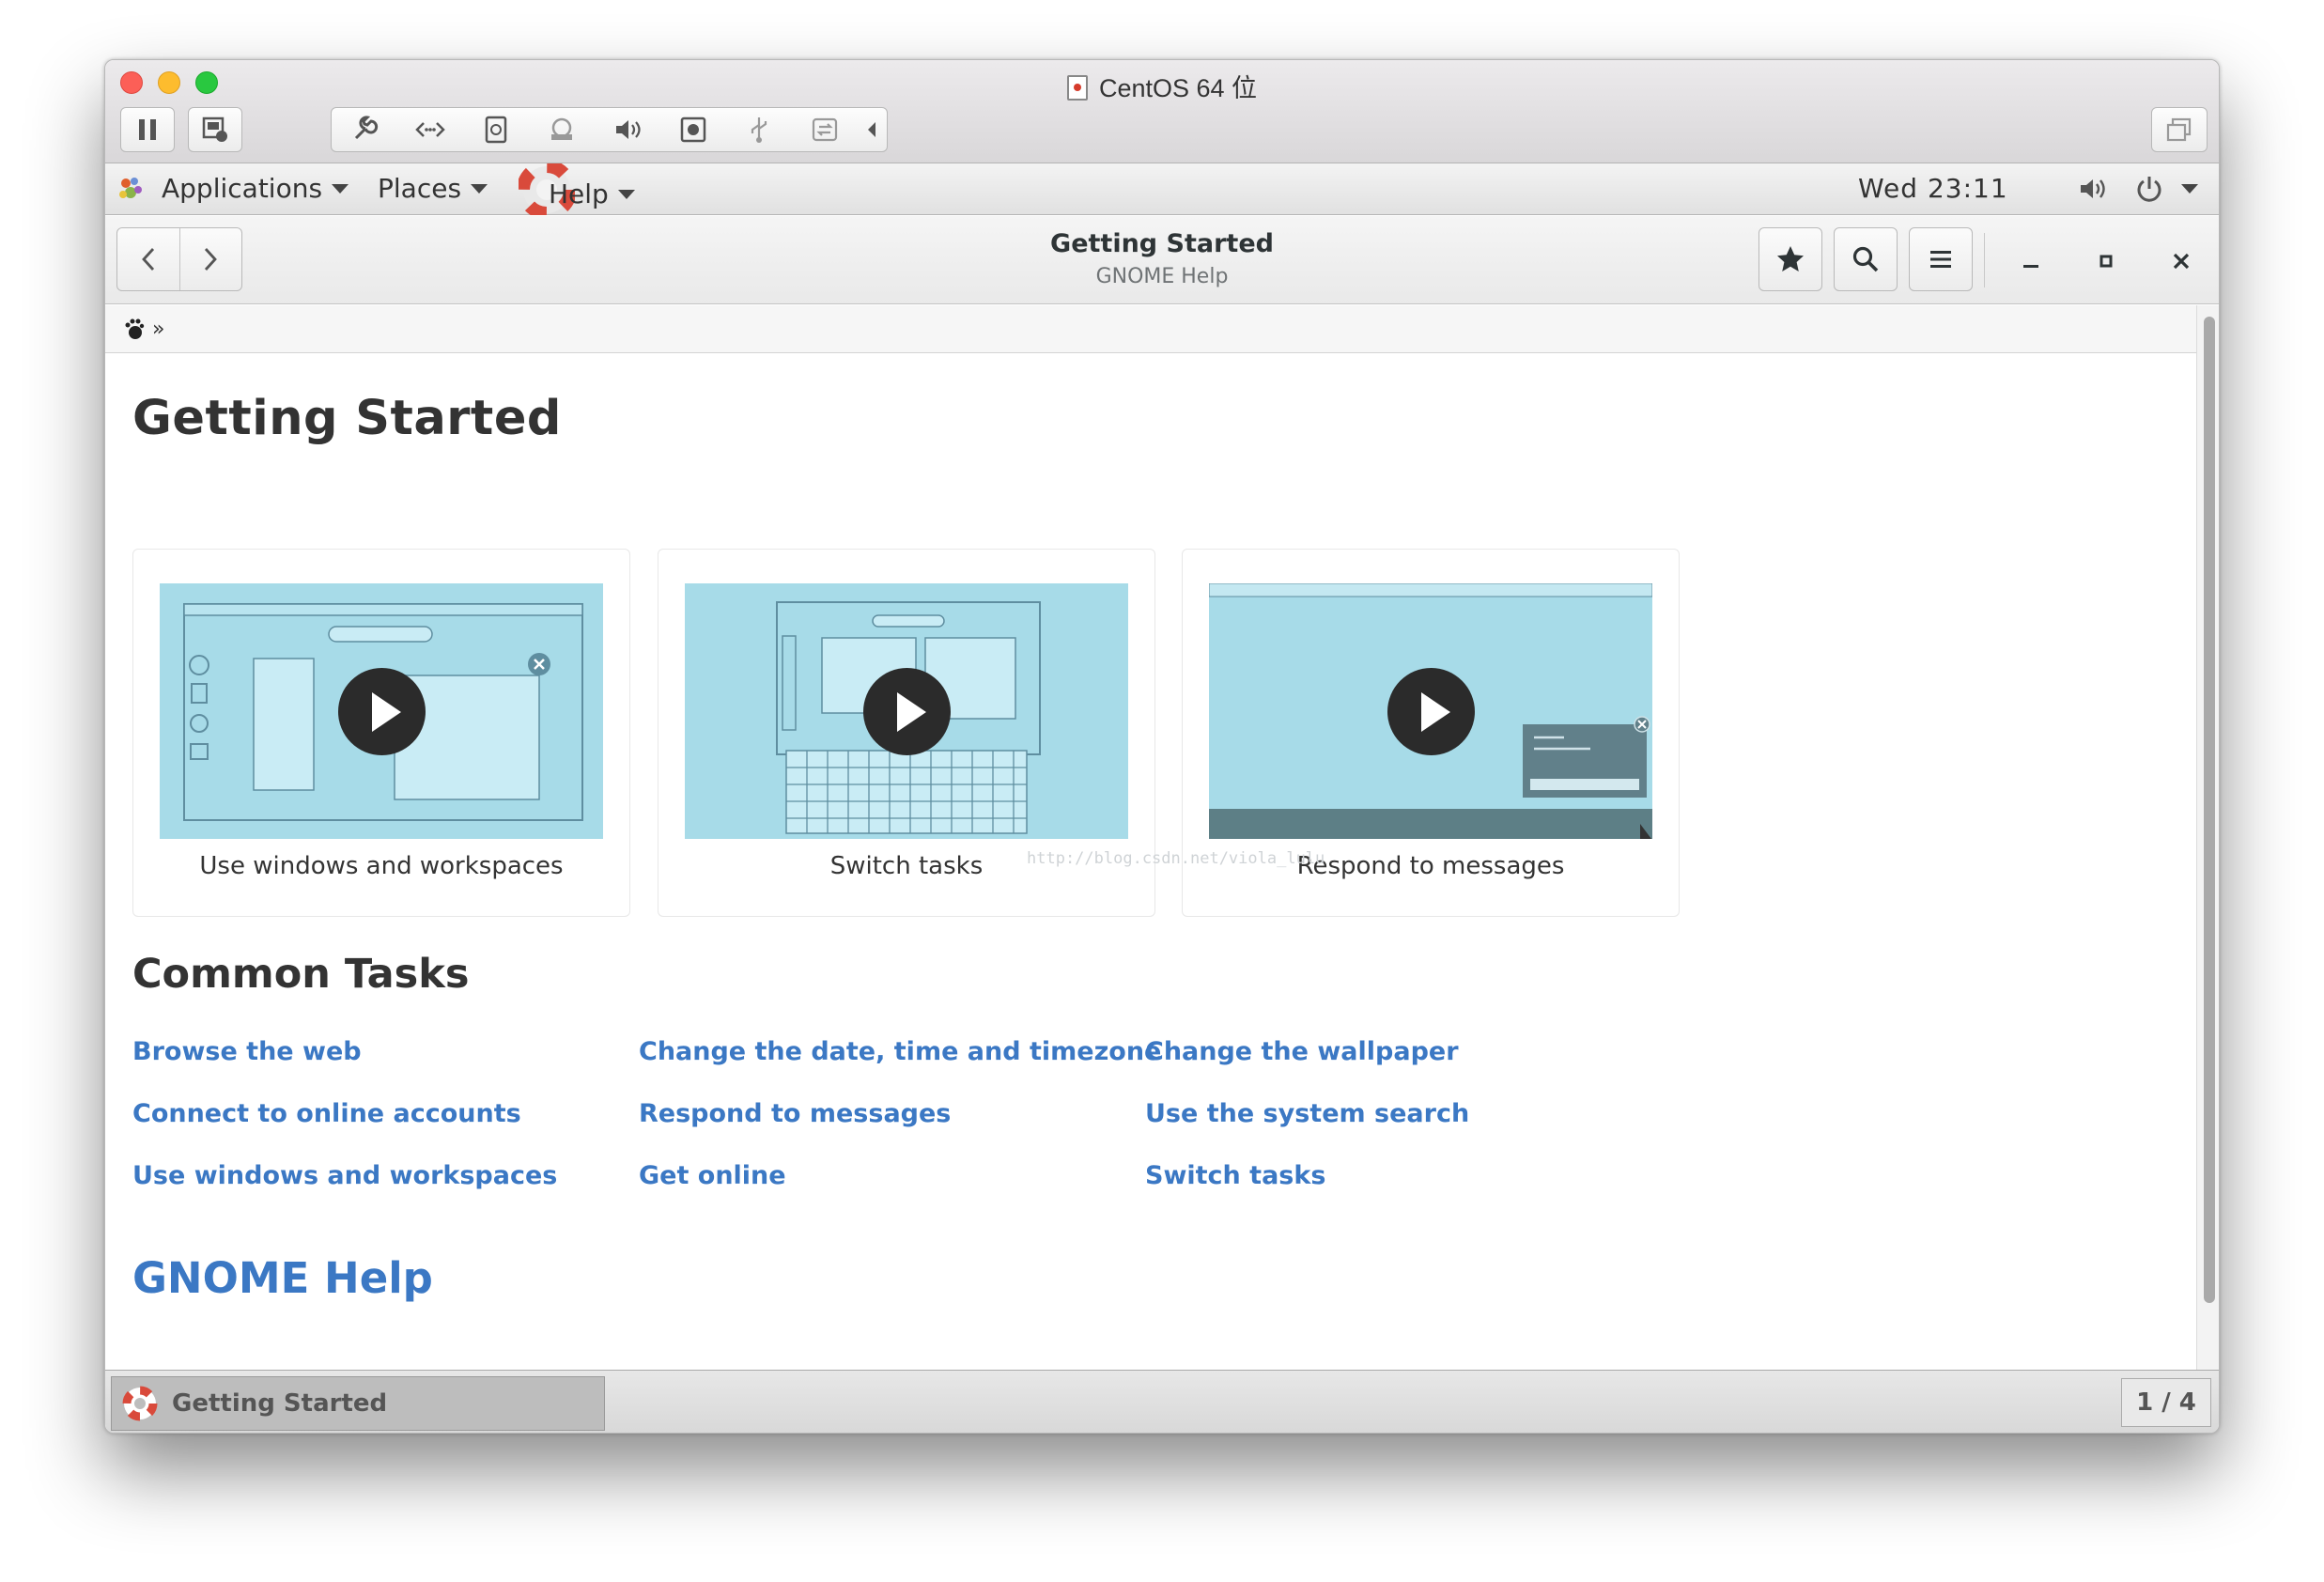 The width and height of the screenshot is (2324, 1582). Describe the element at coordinates (562, 129) in the screenshot. I see `cd-drive-icon` at that location.